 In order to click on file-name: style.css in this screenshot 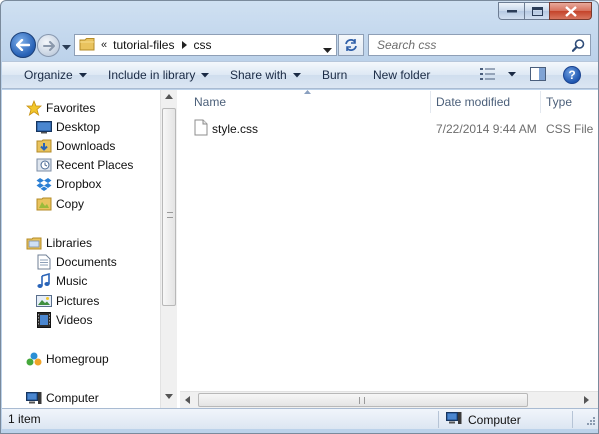, I will do `click(235, 129)`.